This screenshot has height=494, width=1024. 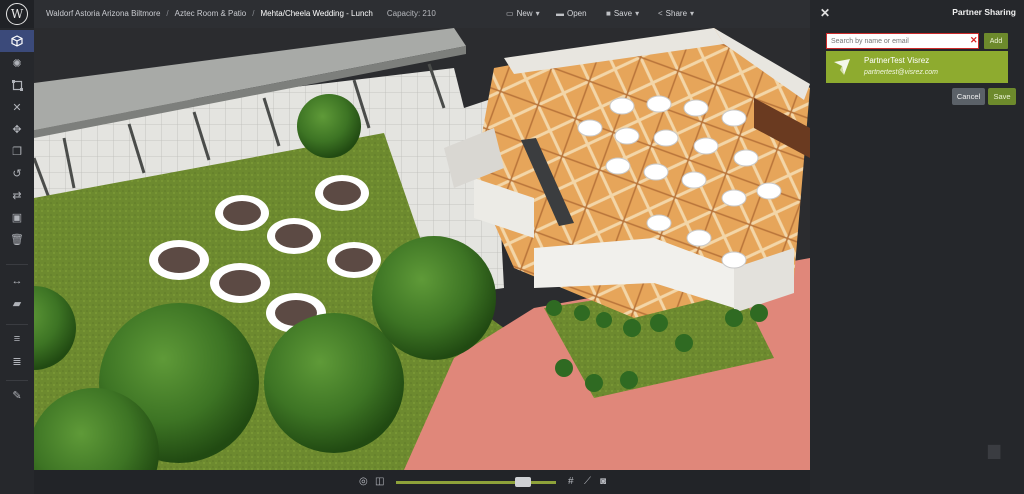 I want to click on ruler-icon: ▰, so click(x=17, y=303).